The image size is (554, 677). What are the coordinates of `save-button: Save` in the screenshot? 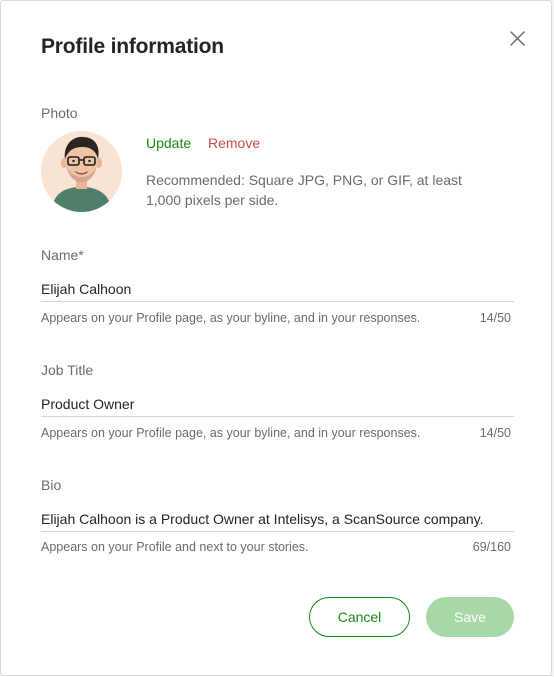 It's located at (470, 617).